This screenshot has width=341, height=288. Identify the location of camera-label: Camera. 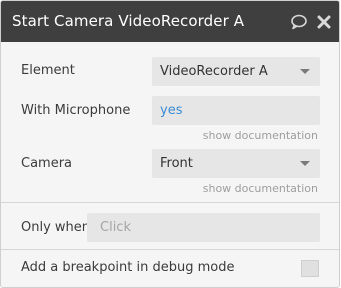
(47, 163).